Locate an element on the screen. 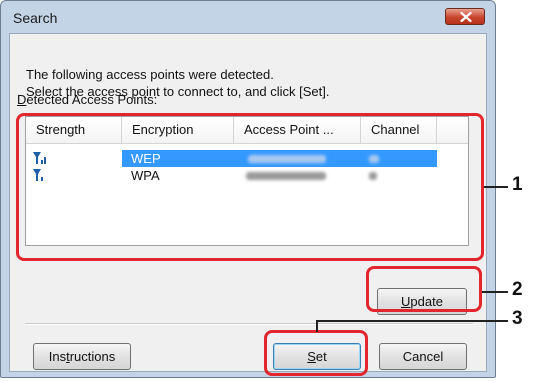  cancel-button: Cancel is located at coordinates (423, 356).